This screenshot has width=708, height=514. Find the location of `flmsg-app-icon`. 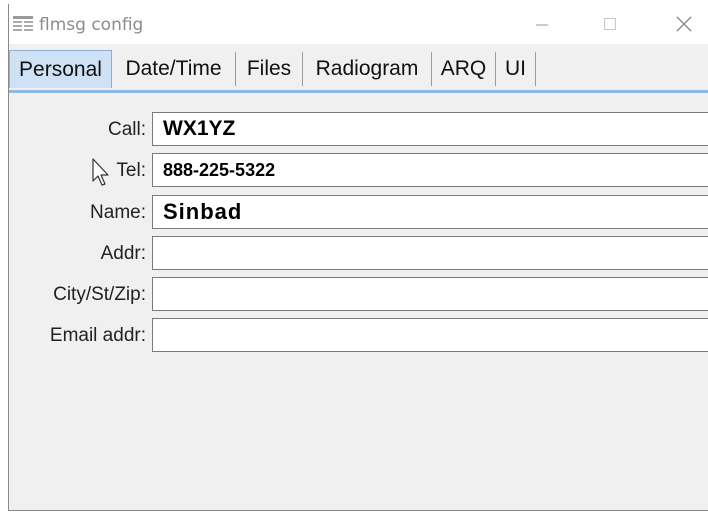

flmsg-app-icon is located at coordinates (23, 25).